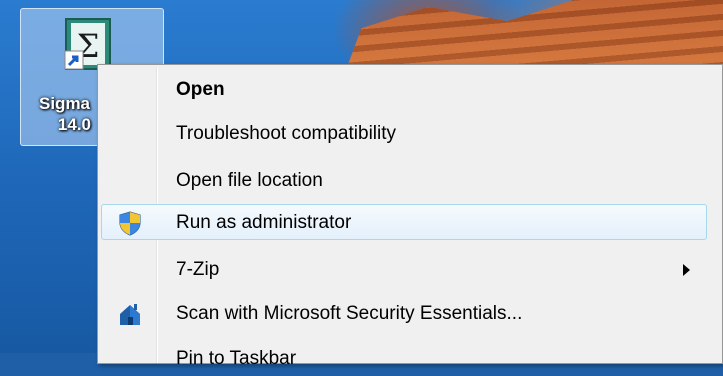 Image resolution: width=723 pixels, height=376 pixels. I want to click on menu-item-label: Run as administrator, so click(264, 222).